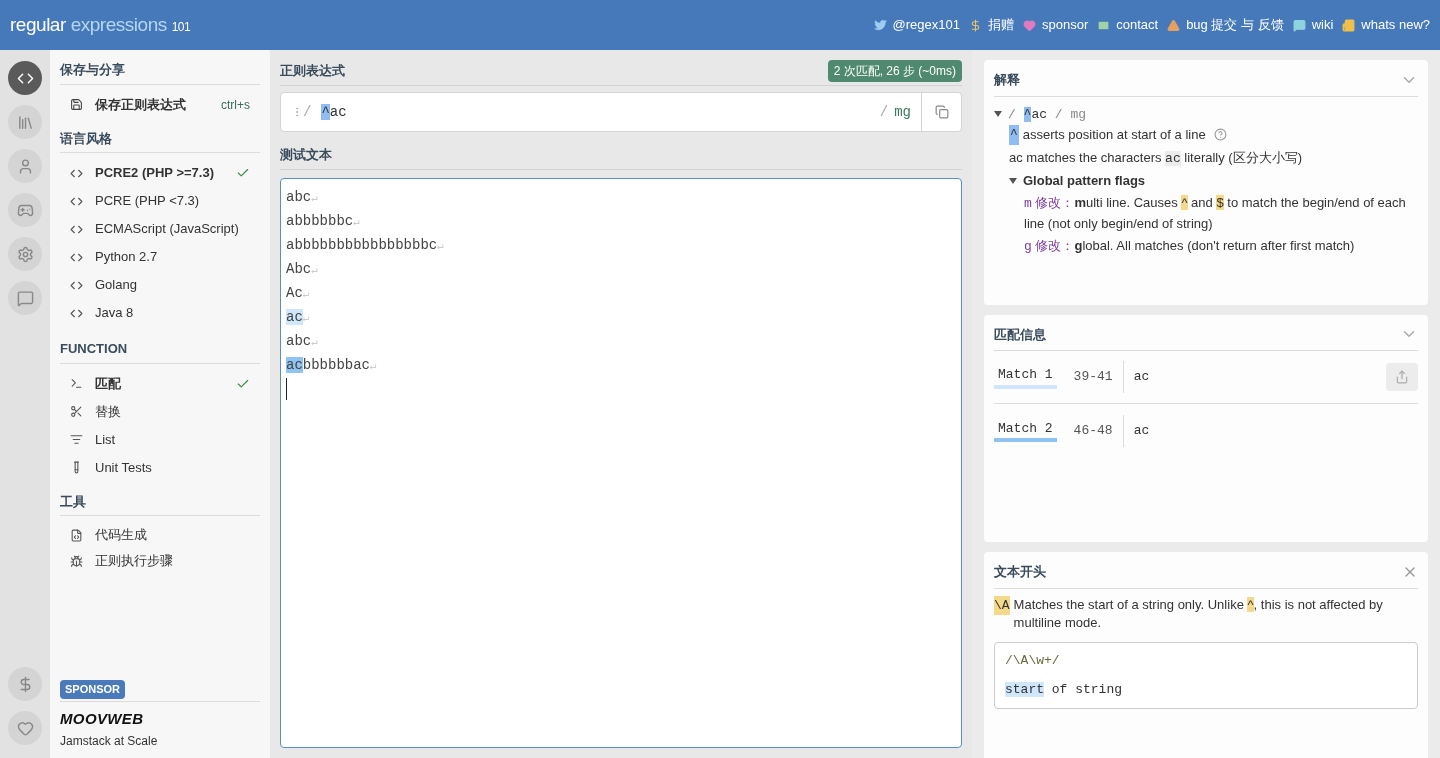 Image resolution: width=1440 pixels, height=758 pixels. Describe the element at coordinates (1025, 377) in the screenshot. I see `match-label: Match 1` at that location.